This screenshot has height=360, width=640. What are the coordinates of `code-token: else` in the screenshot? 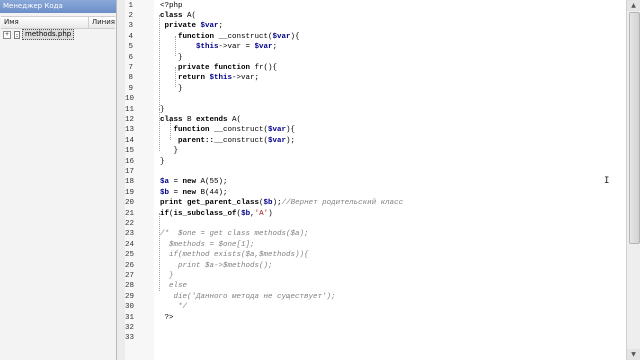 It's located at (174, 286).